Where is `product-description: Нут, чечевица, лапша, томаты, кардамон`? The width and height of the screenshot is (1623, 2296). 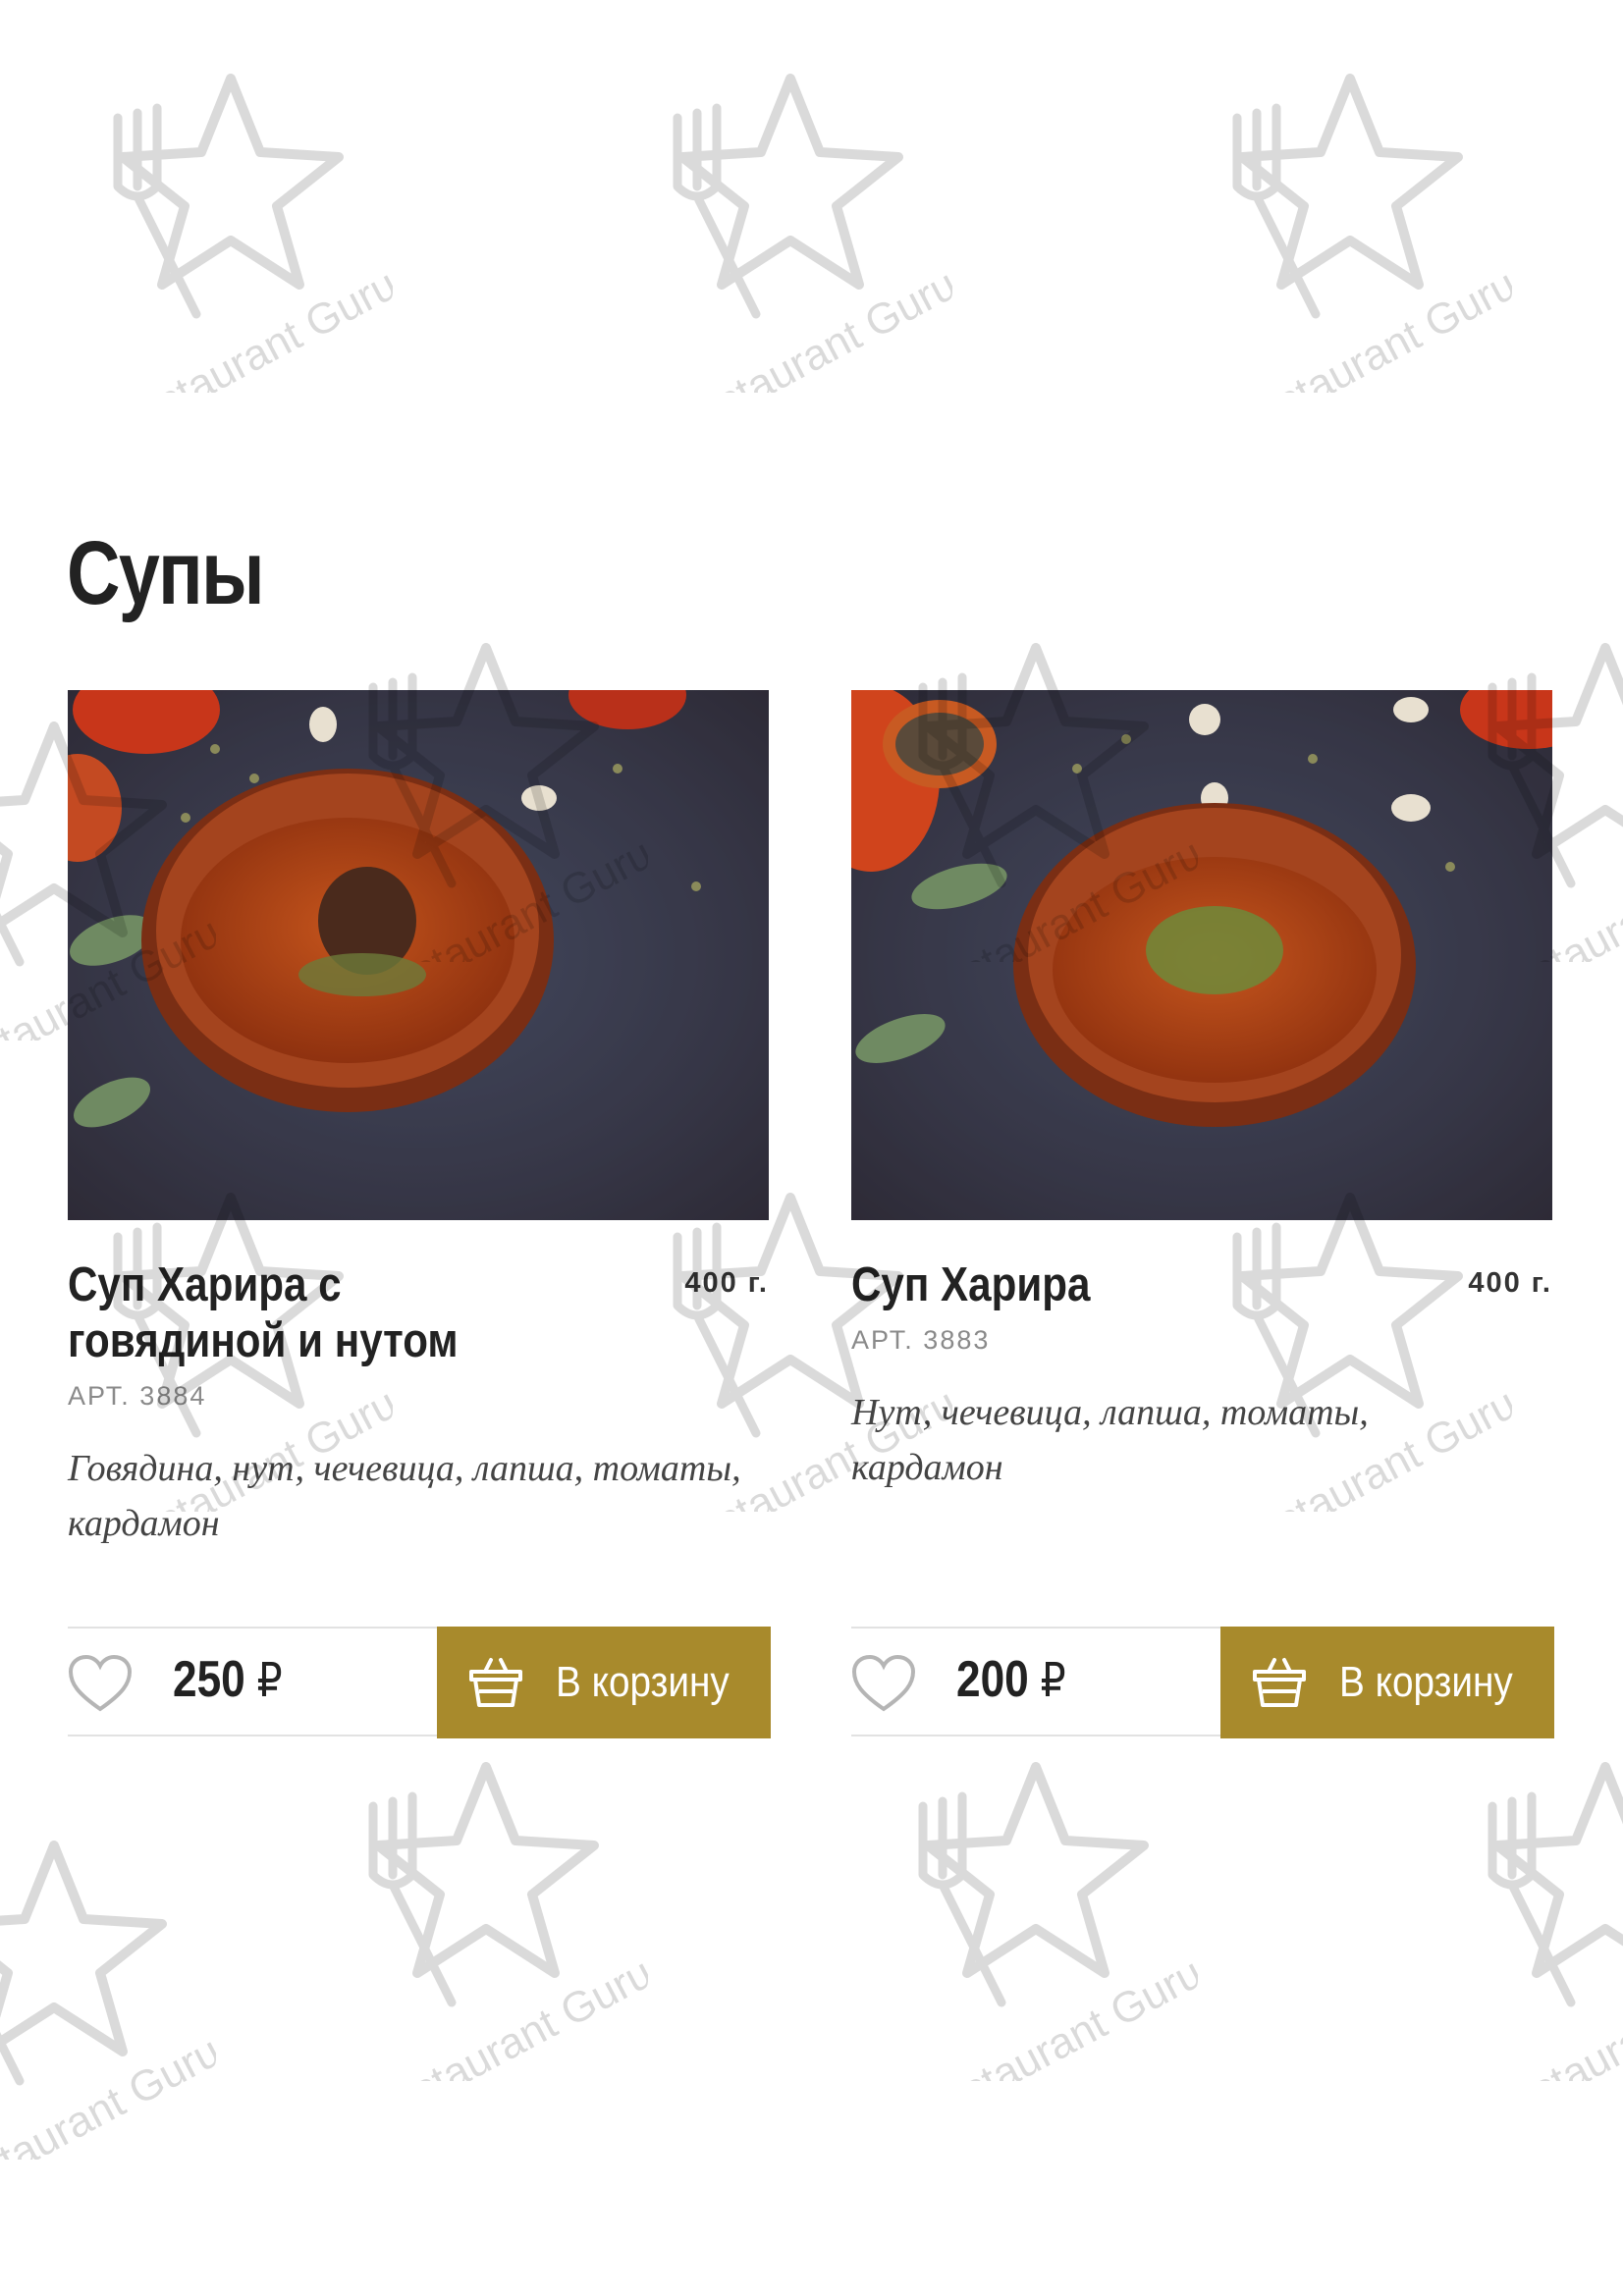
product-description: Нут, чечевица, лапша, томаты, кардамон is located at coordinates (1110, 1440).